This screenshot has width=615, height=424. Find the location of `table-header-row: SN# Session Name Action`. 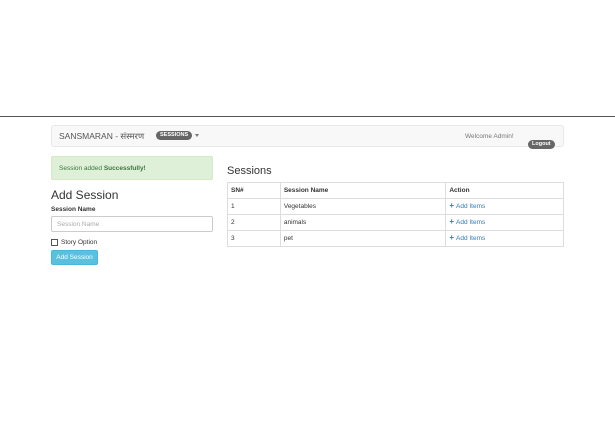

table-header-row: SN# Session Name Action is located at coordinates (395, 190).